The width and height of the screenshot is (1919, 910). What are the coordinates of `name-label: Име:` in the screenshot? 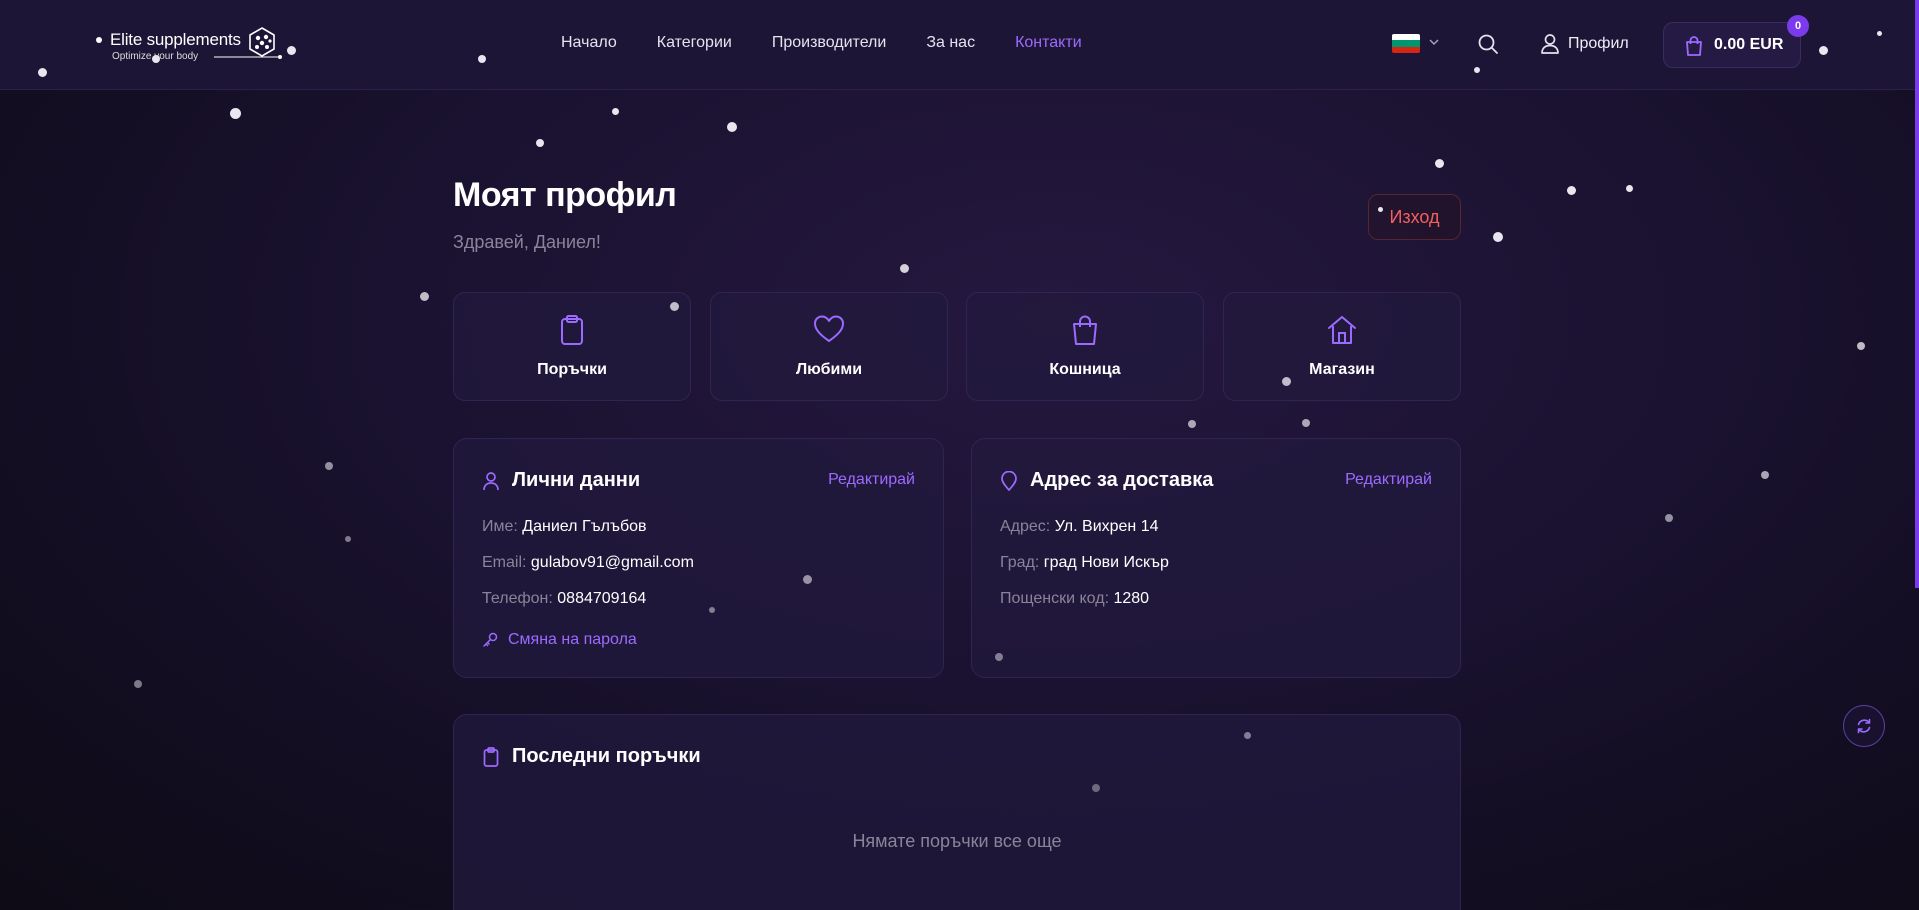 It's located at (500, 526).